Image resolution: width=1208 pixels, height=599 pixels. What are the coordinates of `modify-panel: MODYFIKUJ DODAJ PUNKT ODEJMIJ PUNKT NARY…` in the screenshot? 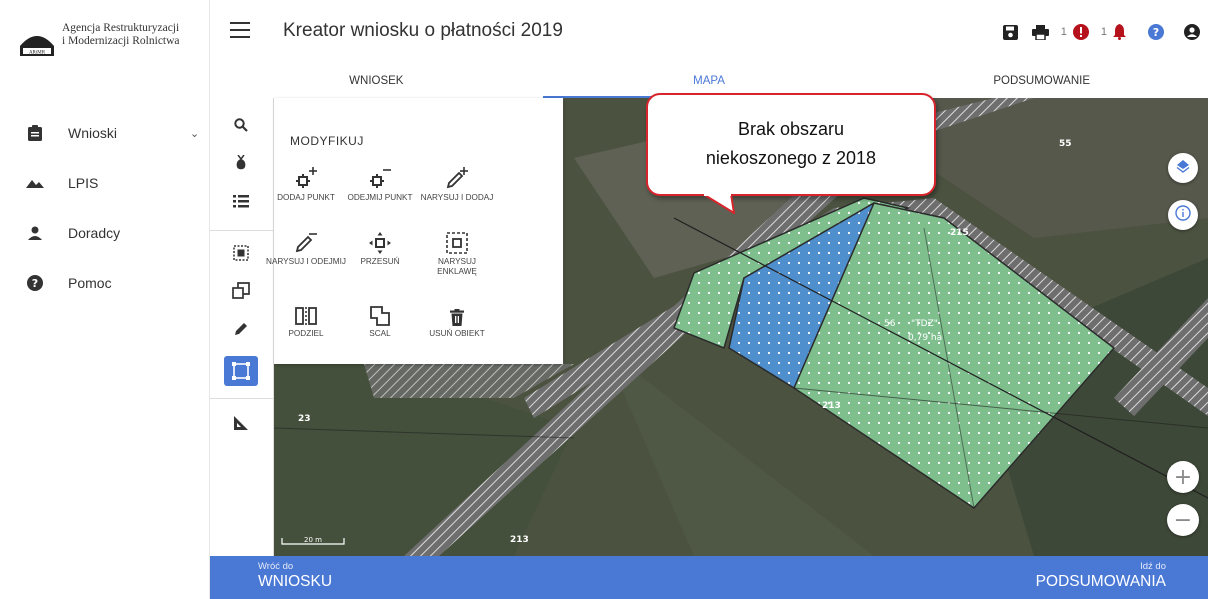 It's located at (414, 231).